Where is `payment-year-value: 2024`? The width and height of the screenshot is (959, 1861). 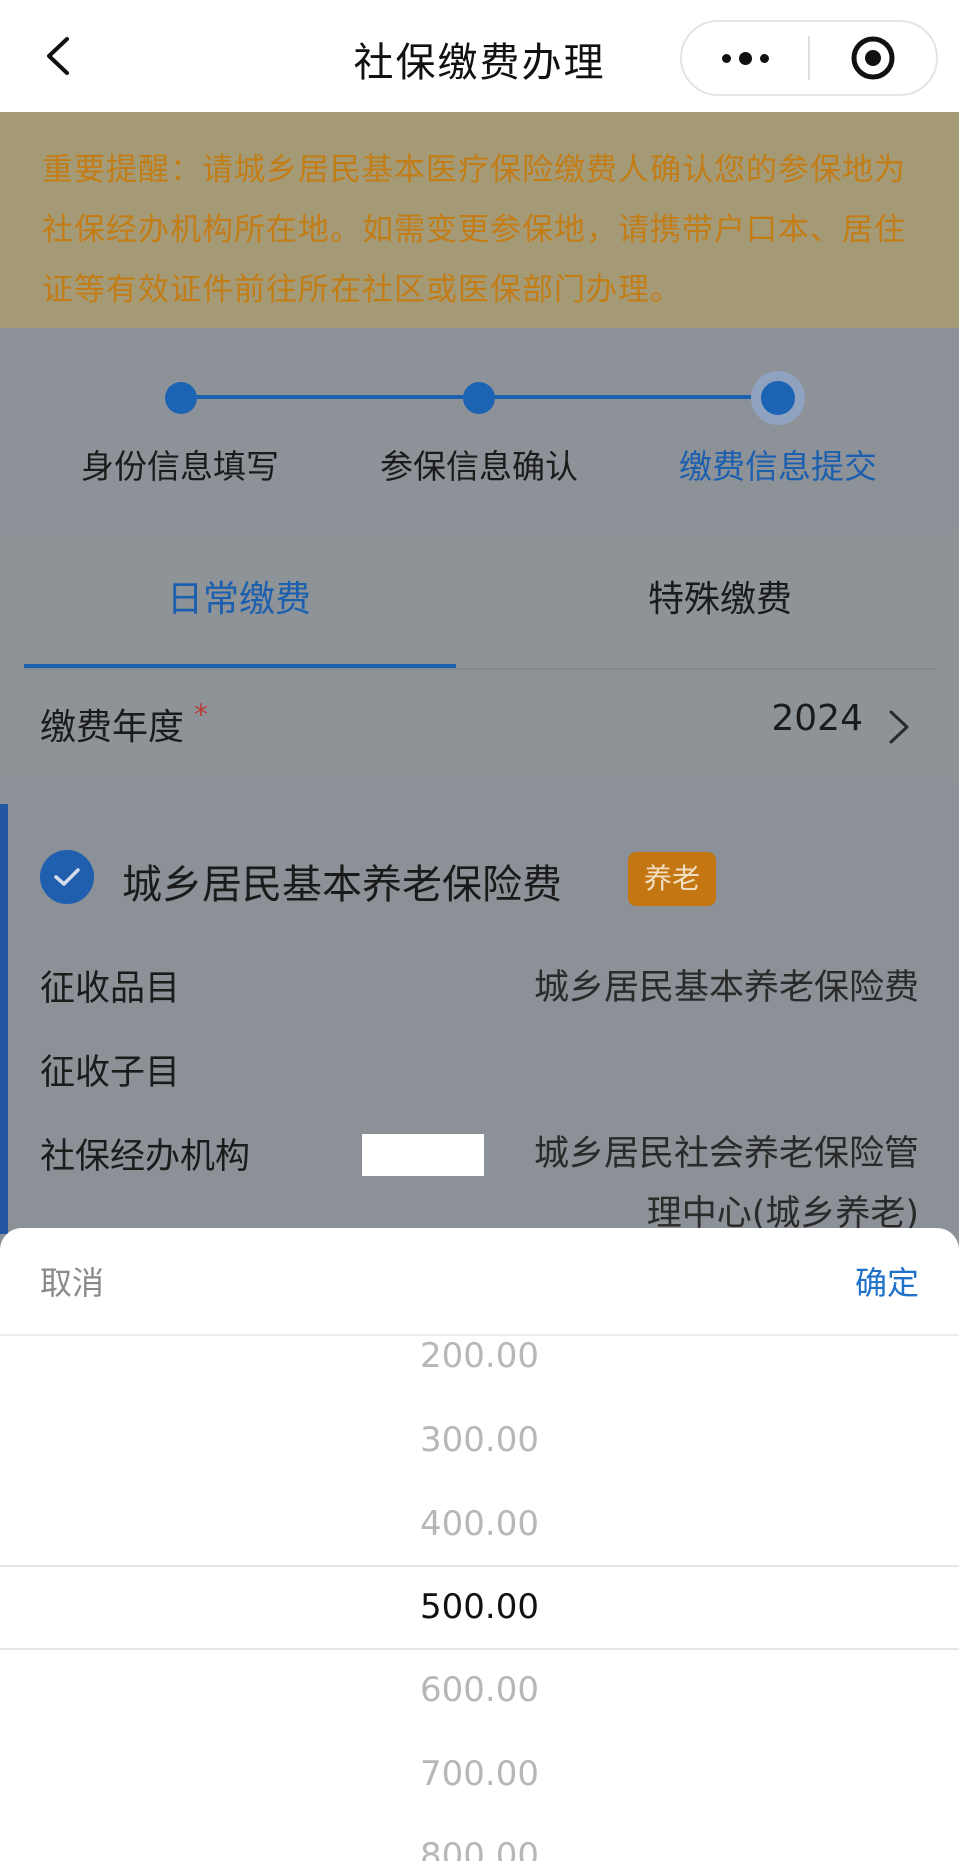 payment-year-value: 2024 is located at coordinates (817, 718).